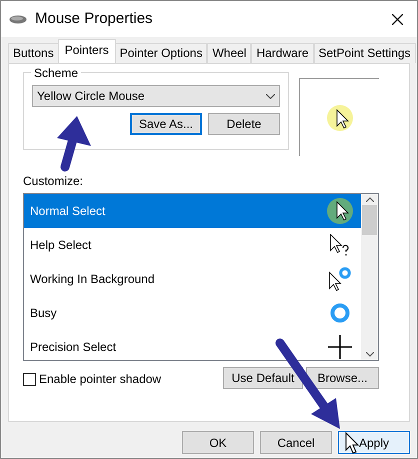 This screenshot has height=459, width=418. Describe the element at coordinates (61, 245) in the screenshot. I see `item-label: Help Select` at that location.